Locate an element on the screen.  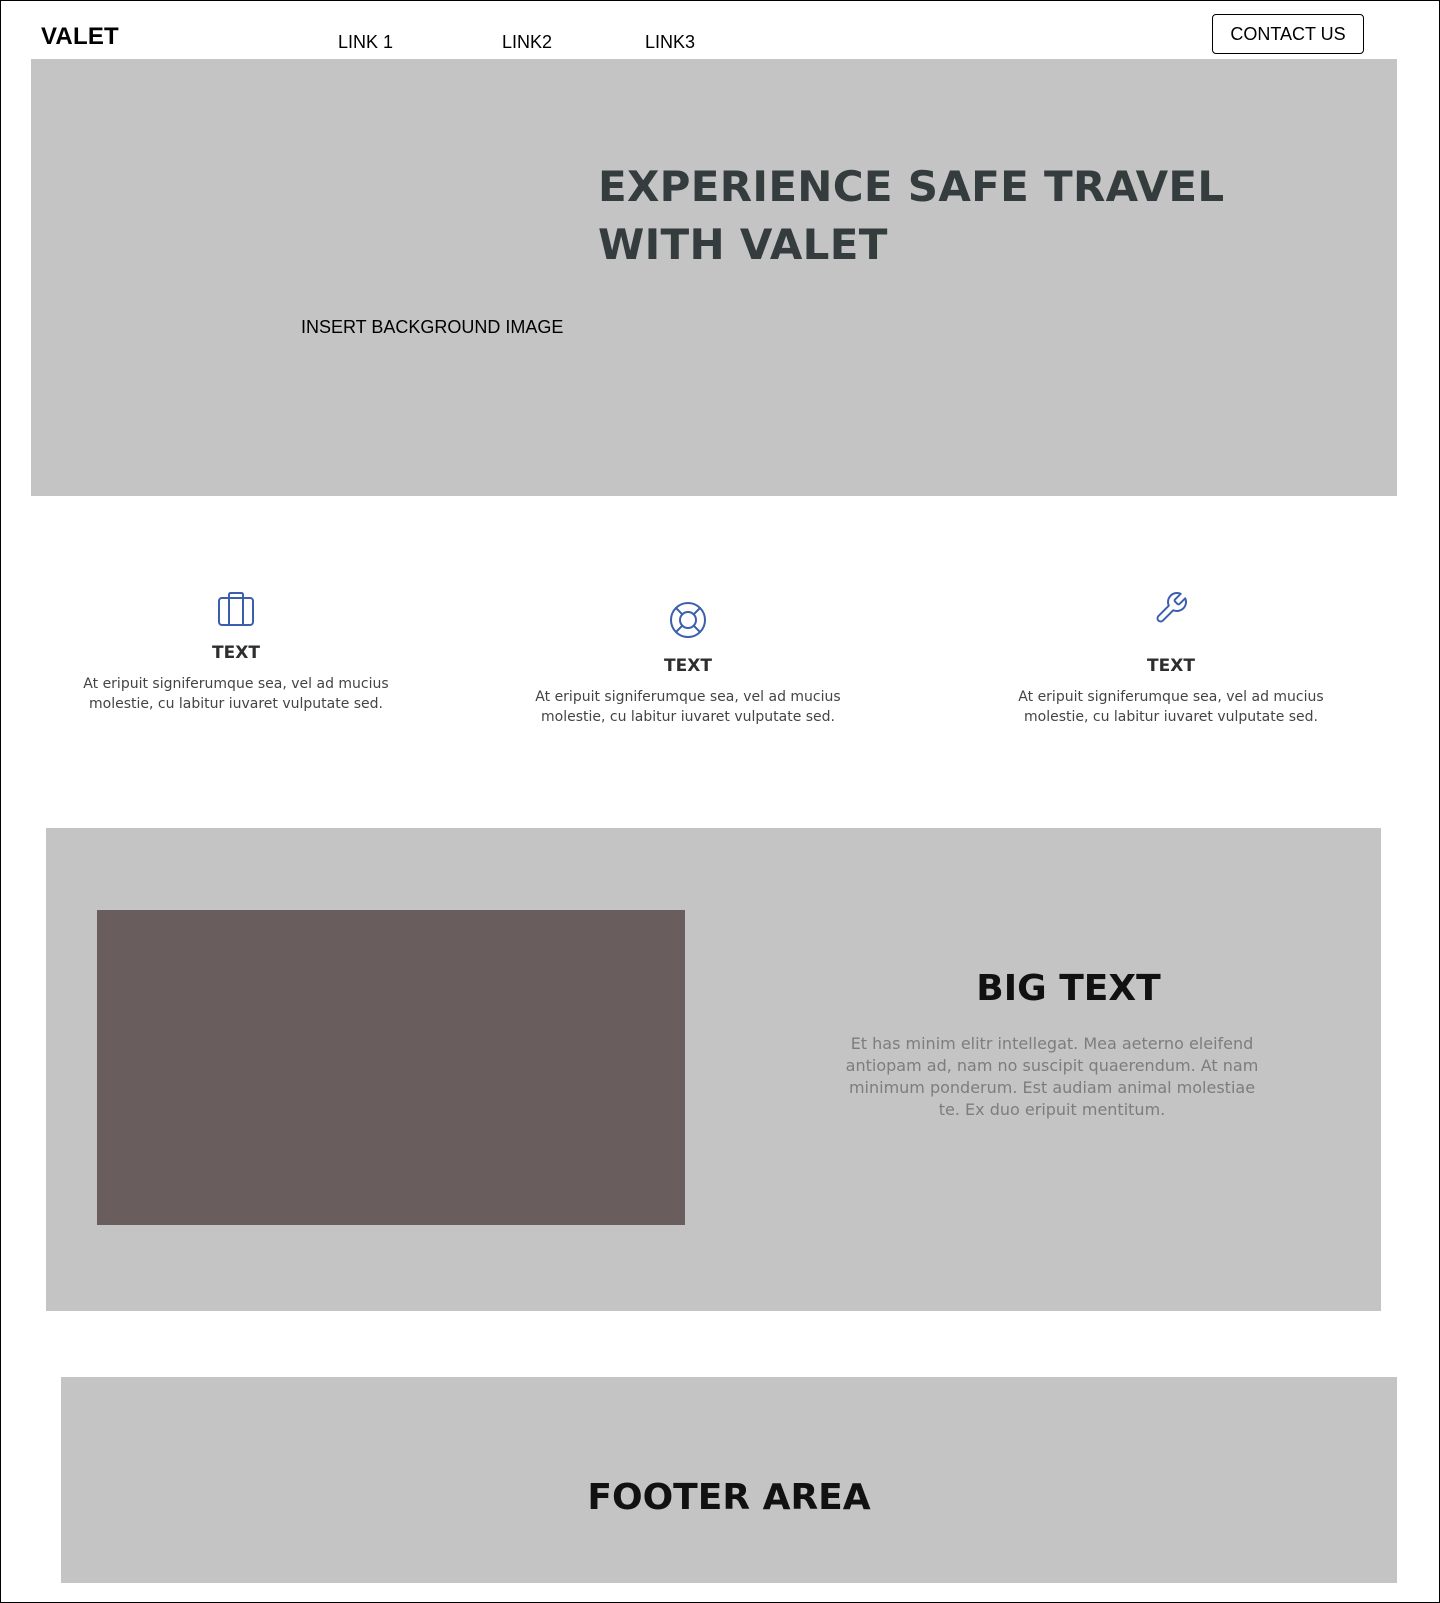
nav-link-1: LINK 1 is located at coordinates (365, 42).